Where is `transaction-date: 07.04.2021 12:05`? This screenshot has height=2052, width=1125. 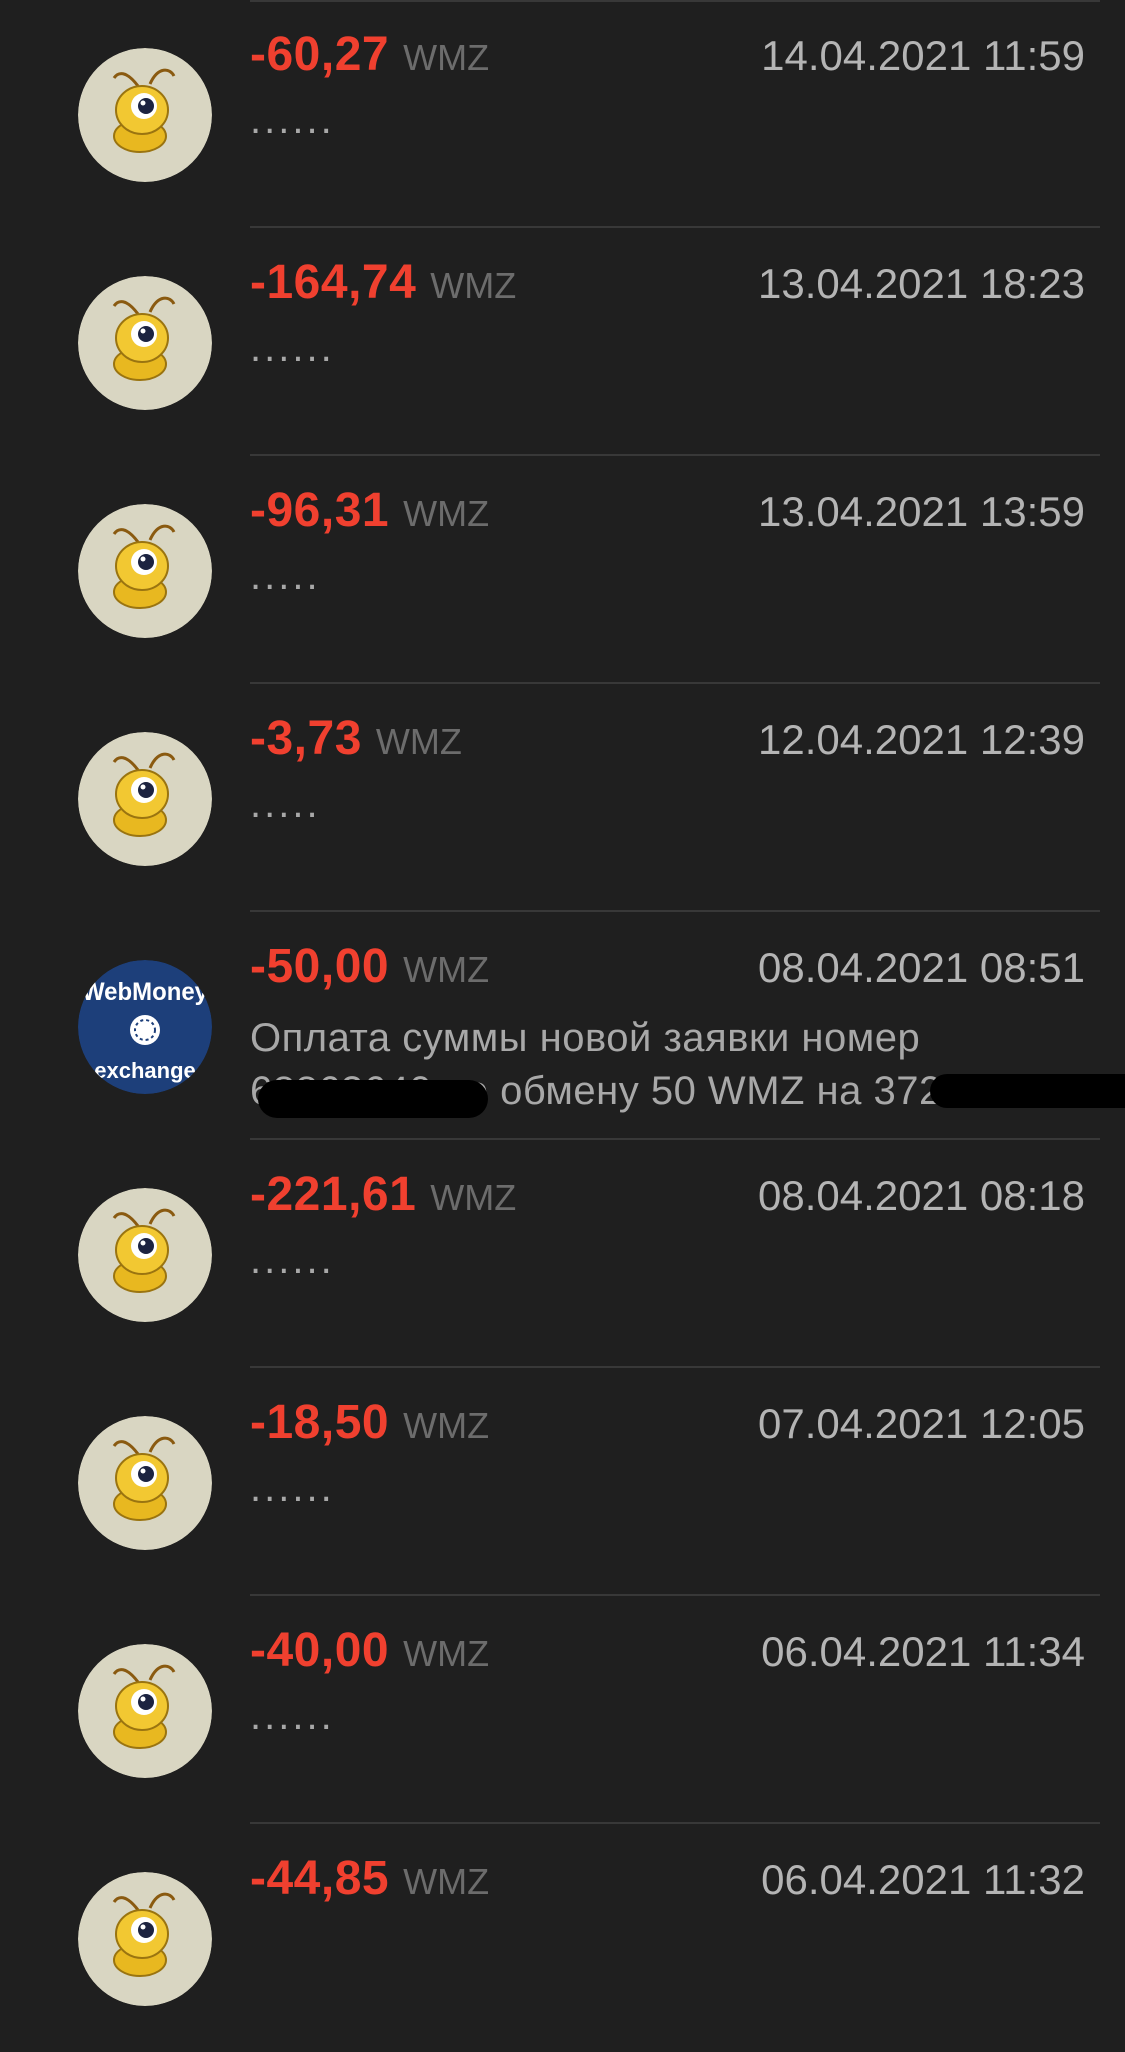
transaction-date: 07.04.2021 12:05 is located at coordinates (921, 1423).